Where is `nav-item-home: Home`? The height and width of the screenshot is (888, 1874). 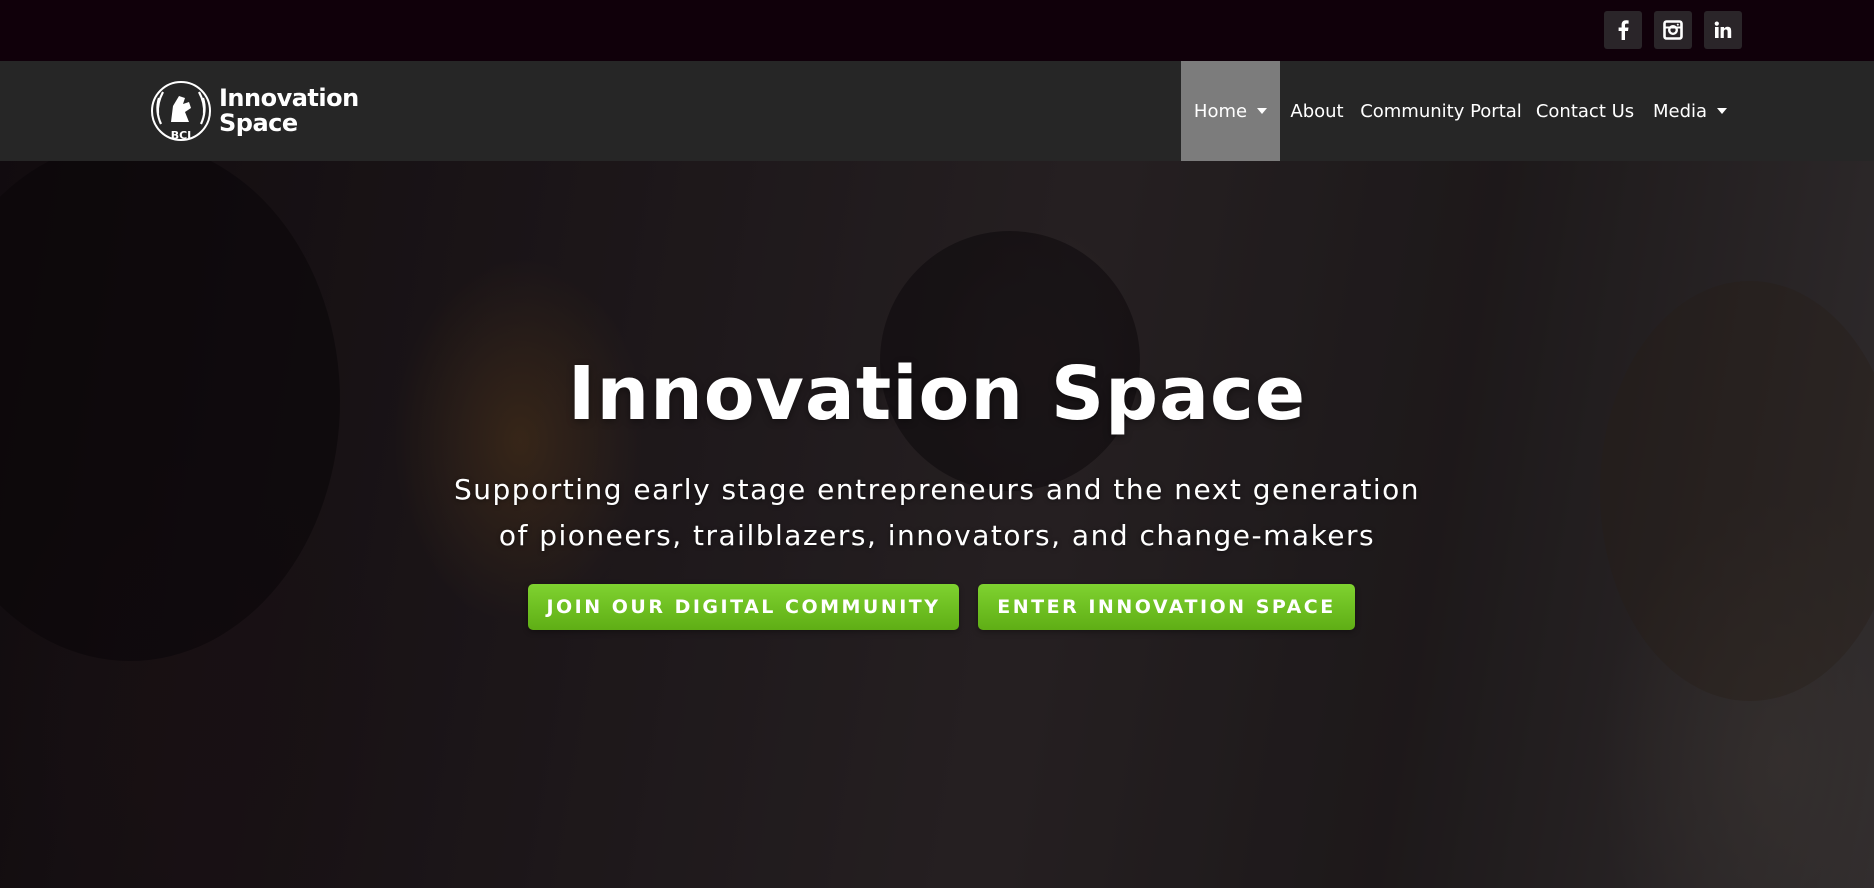
nav-item-home: Home is located at coordinates (1230, 111).